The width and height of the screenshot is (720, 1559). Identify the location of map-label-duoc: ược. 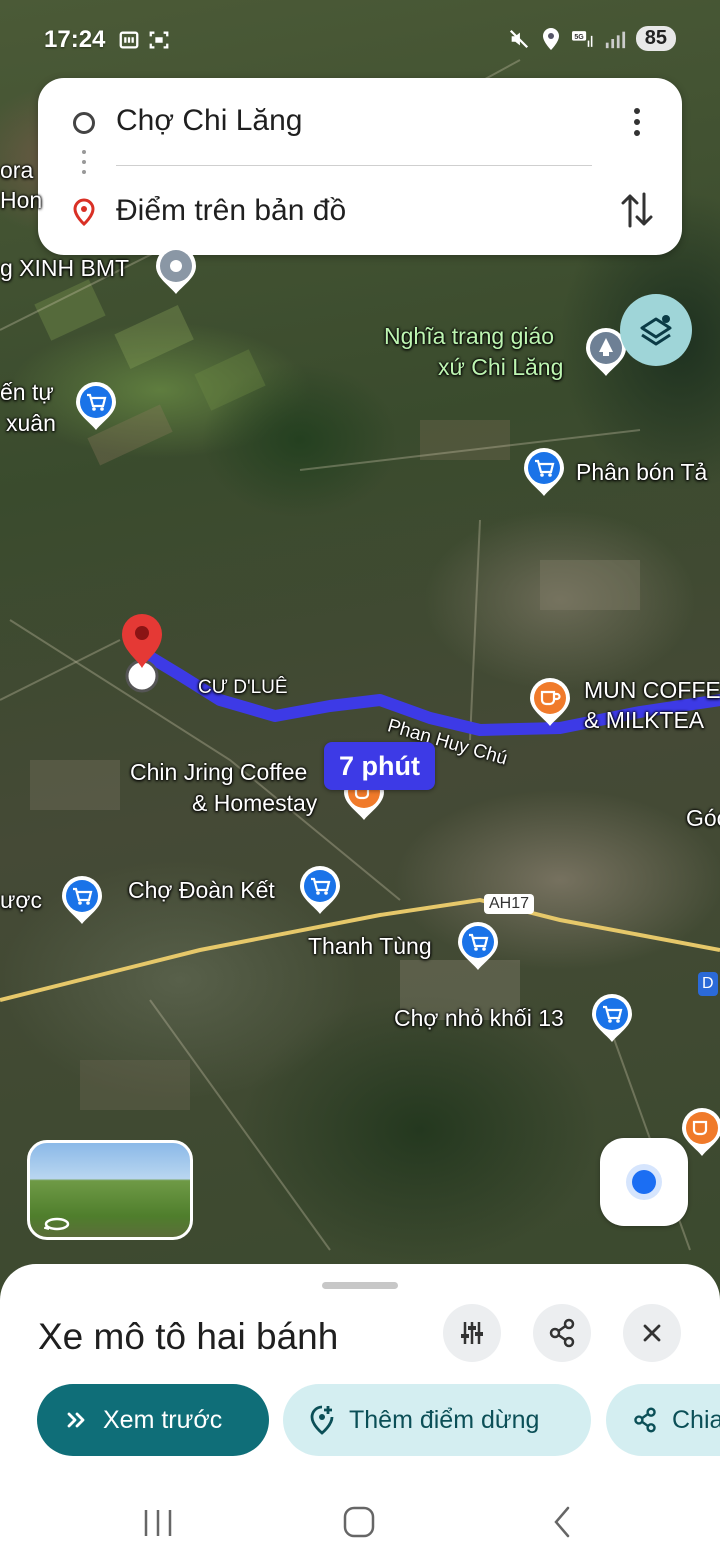
(21, 900).